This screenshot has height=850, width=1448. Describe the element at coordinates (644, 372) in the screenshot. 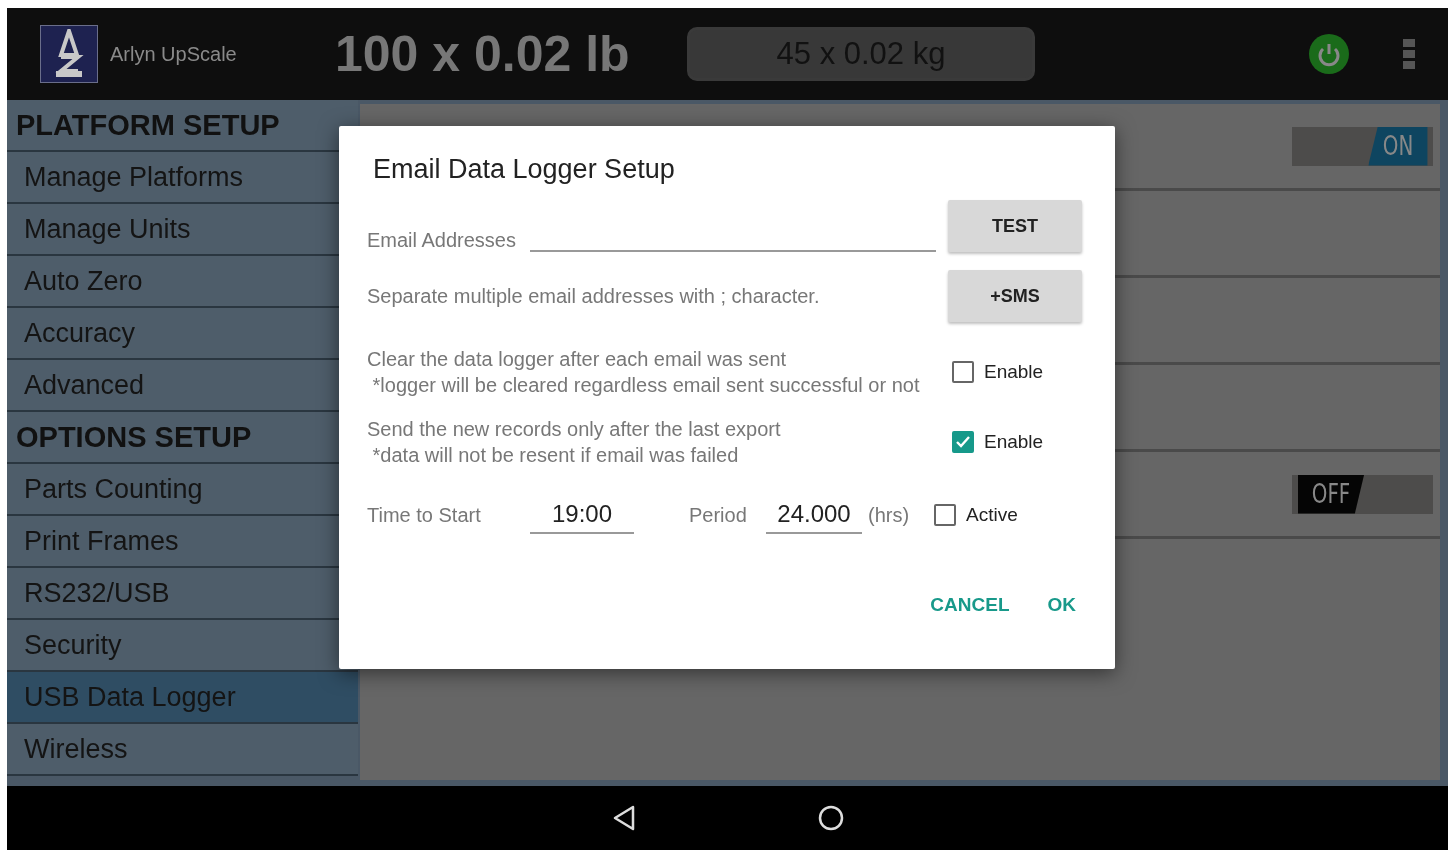

I see `option-description: Clear the data logger after each email was sent *logger will be cleared regardless email sent successful or not` at that location.